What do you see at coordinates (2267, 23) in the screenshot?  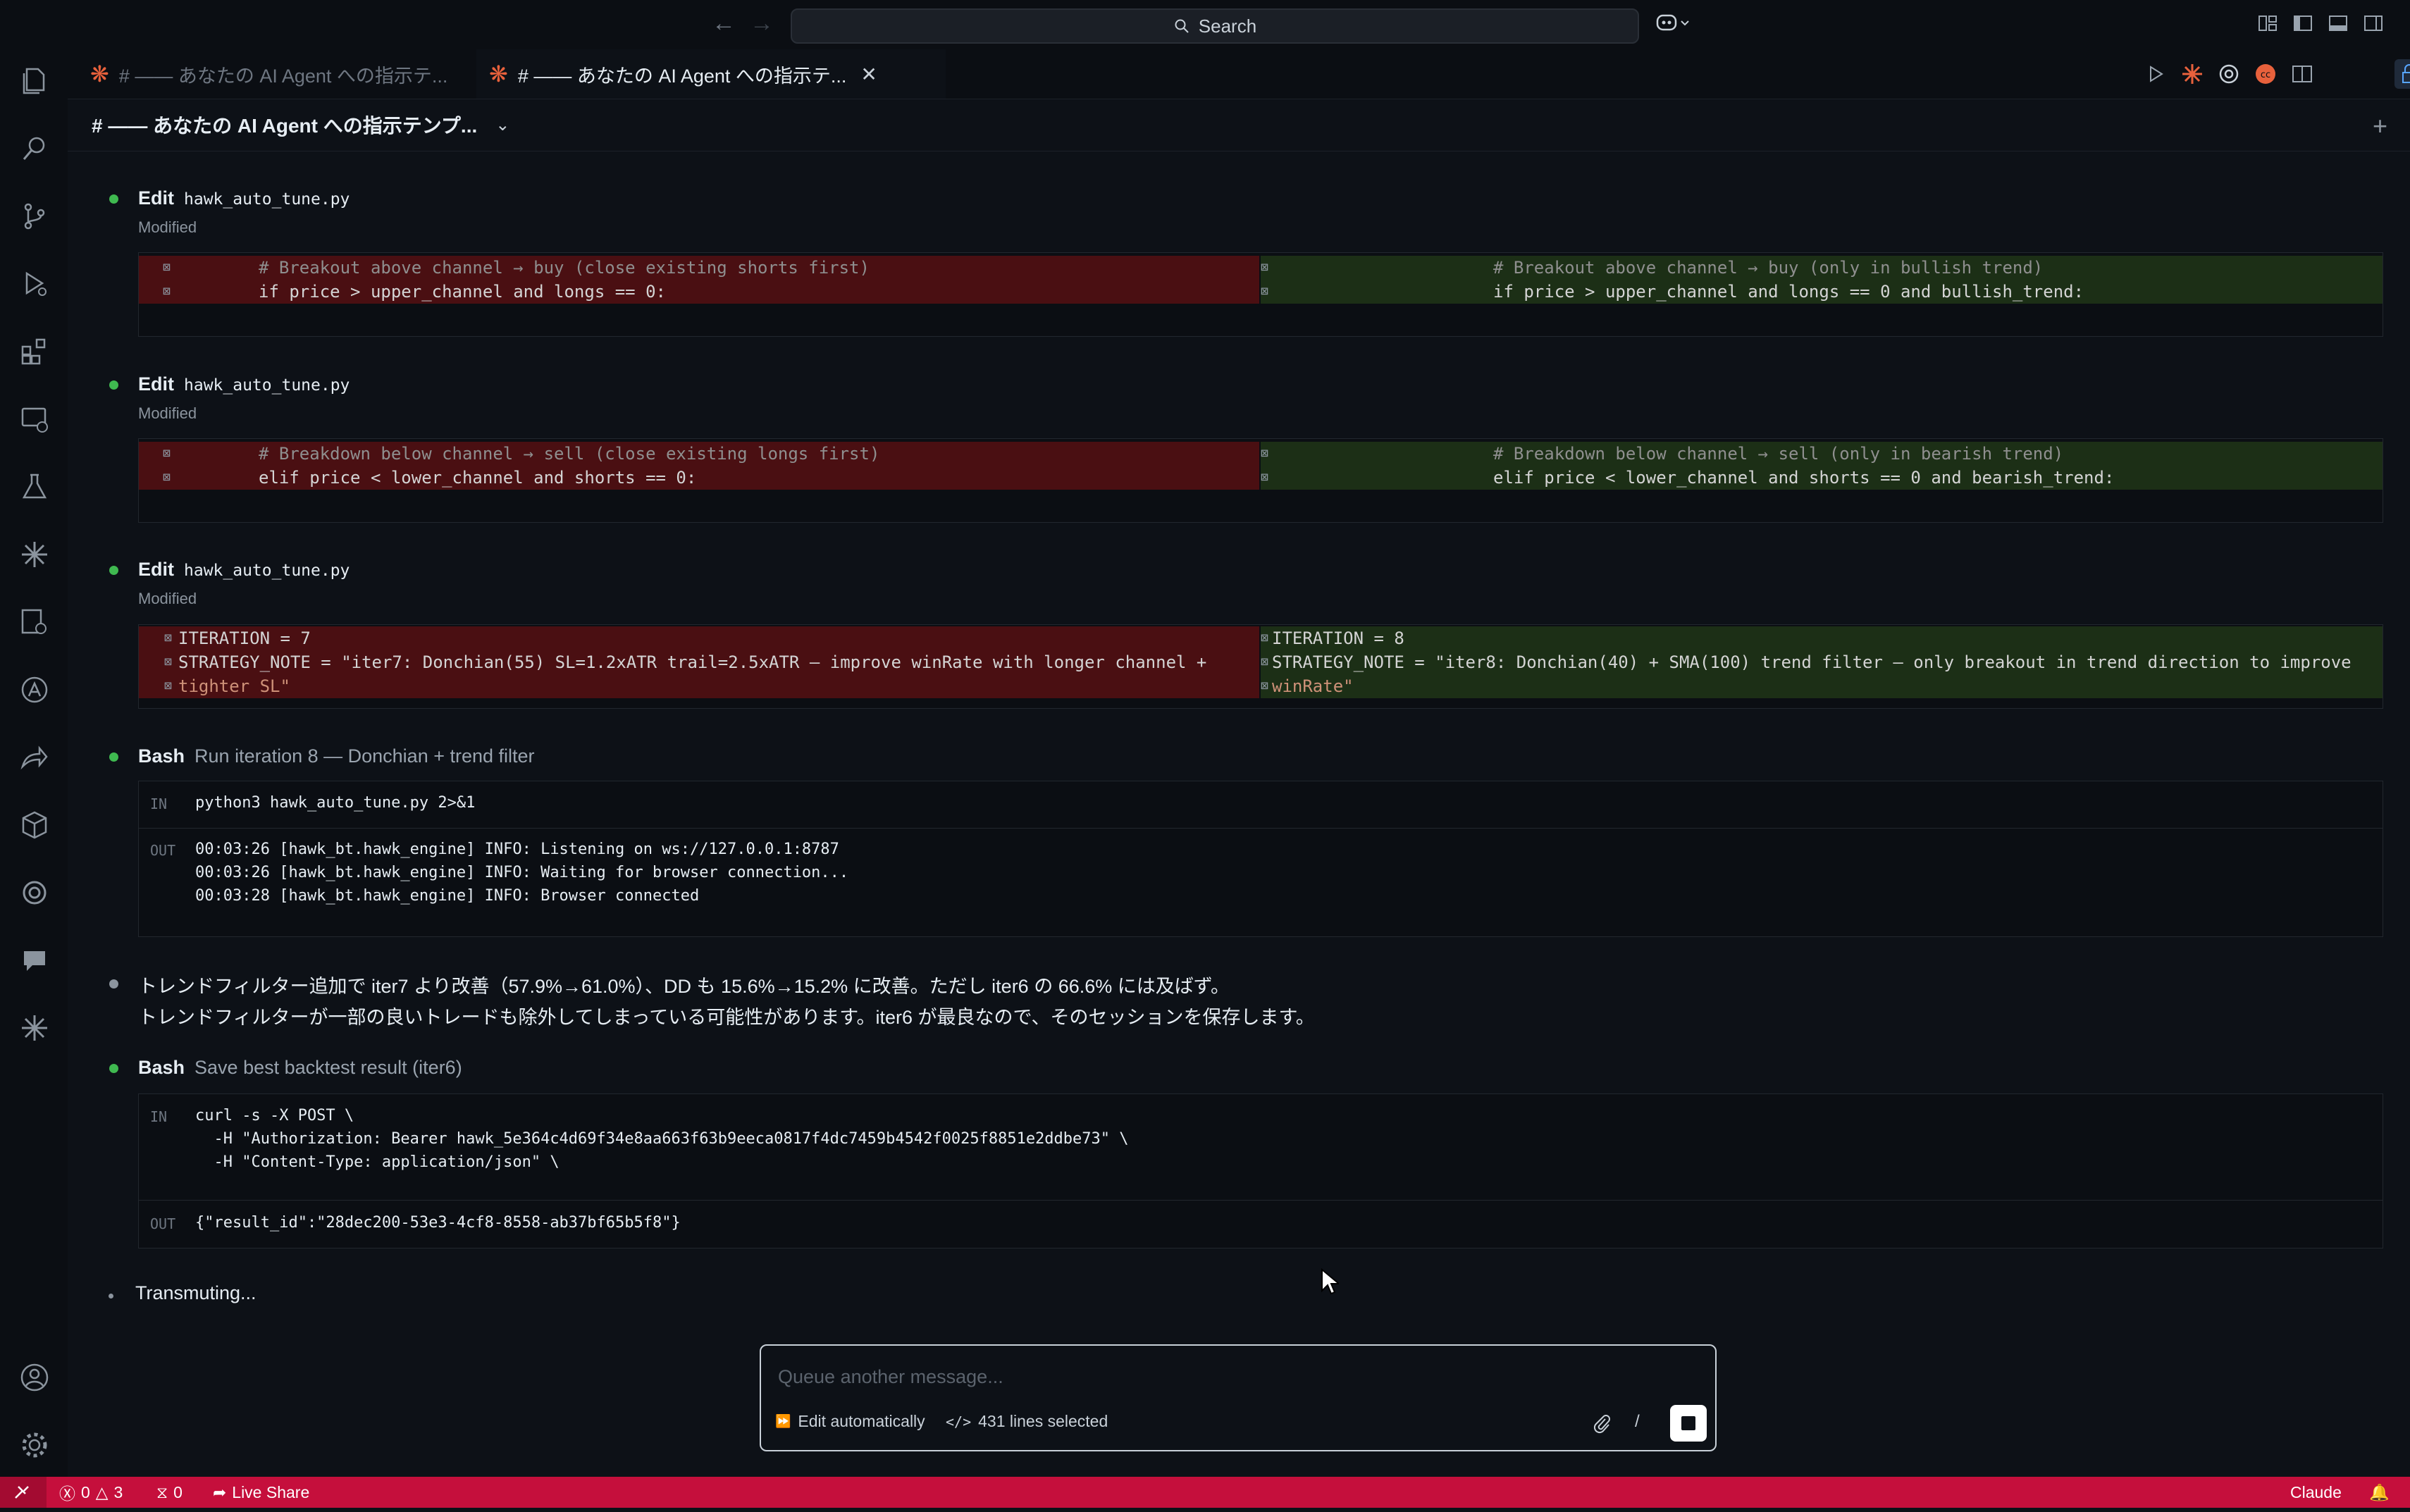 I see `customize-layout-icon` at bounding box center [2267, 23].